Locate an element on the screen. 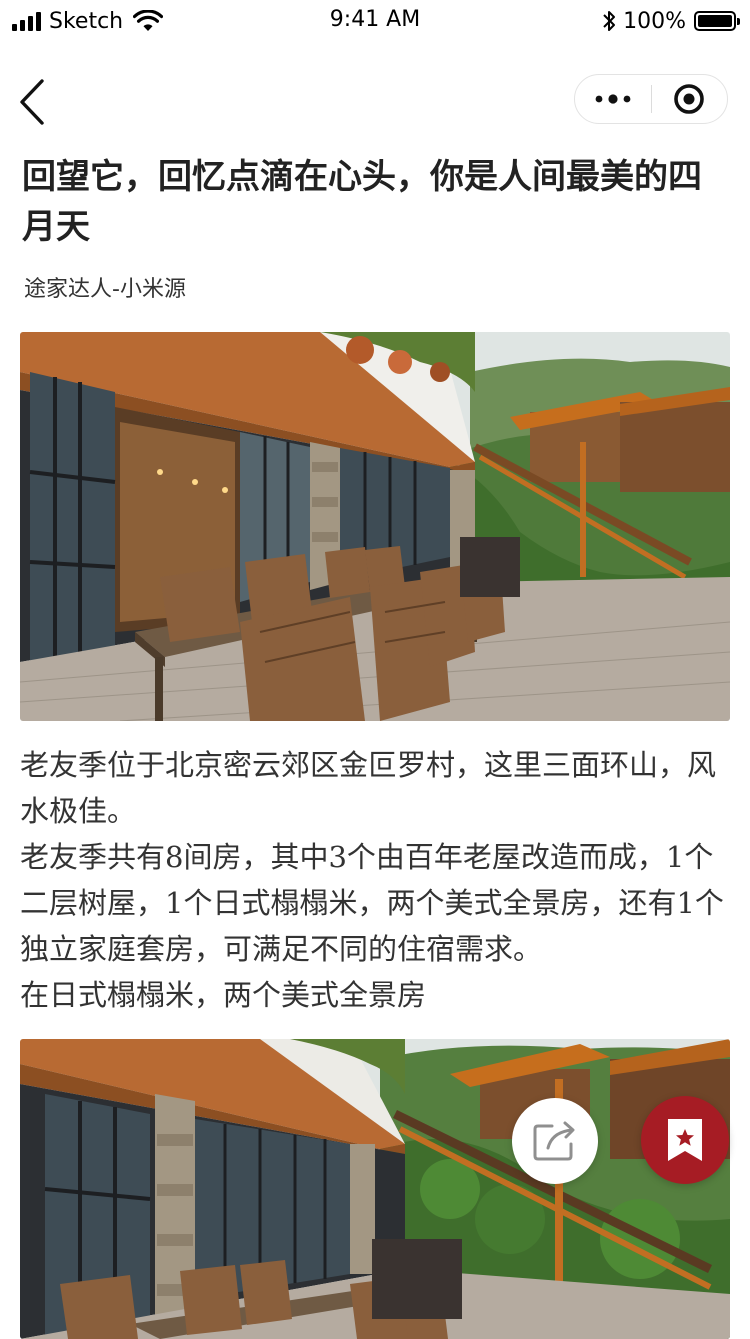 The image size is (750, 1339). battery-fill is located at coordinates (715, 21).